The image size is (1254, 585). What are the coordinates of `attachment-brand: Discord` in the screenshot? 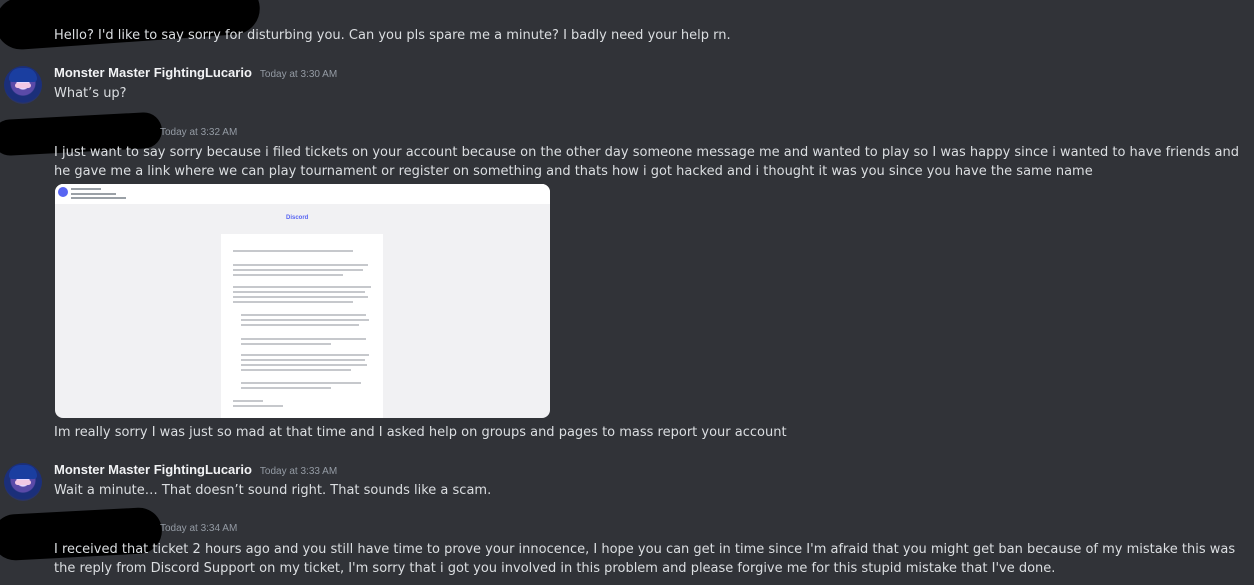 It's located at (297, 218).